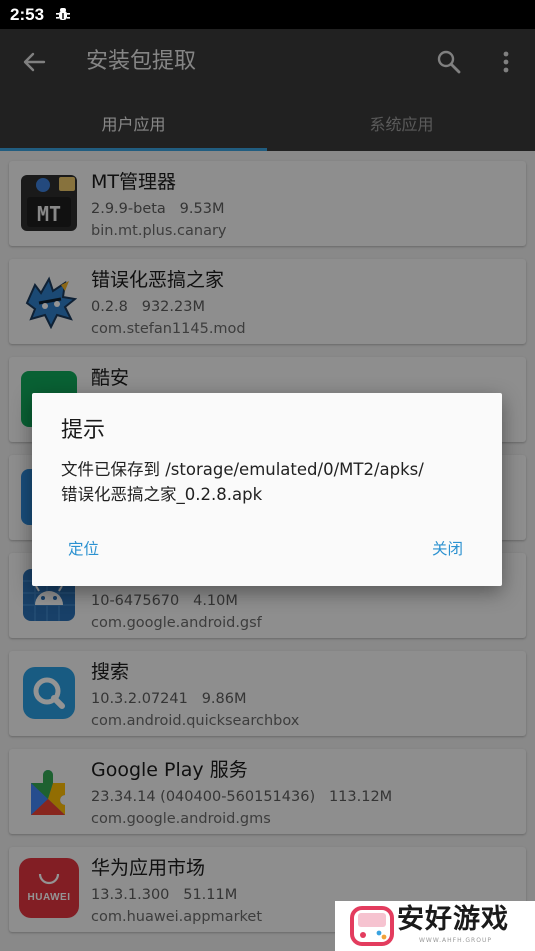 Image resolution: width=535 pixels, height=951 pixels. Describe the element at coordinates (455, 940) in the screenshot. I see `watermark-subtext: WWW.AHFH.GROUP` at that location.